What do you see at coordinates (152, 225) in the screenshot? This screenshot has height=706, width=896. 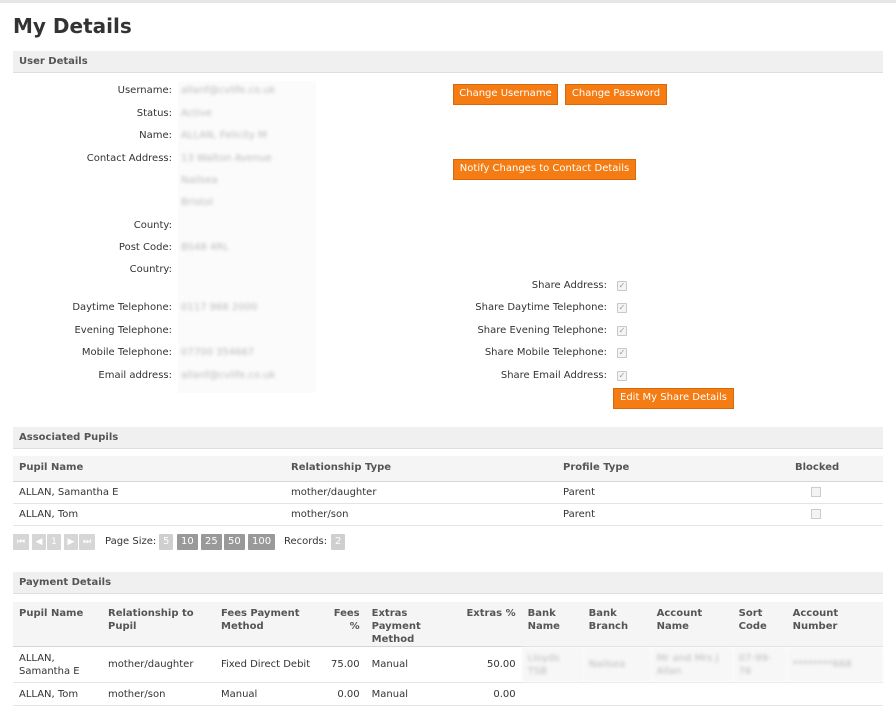 I see `county-label: County:` at bounding box center [152, 225].